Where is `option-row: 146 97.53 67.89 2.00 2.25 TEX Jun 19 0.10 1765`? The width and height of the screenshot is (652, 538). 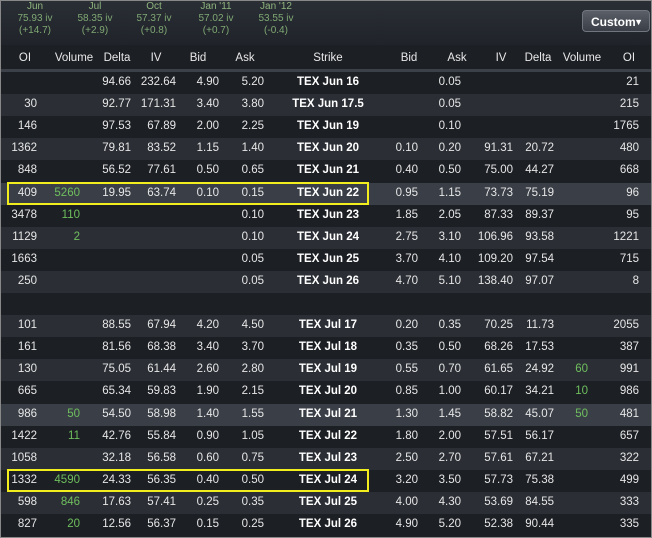 option-row: 146 97.53 67.89 2.00 2.25 TEX Jun 19 0.10 1765 is located at coordinates (326, 127).